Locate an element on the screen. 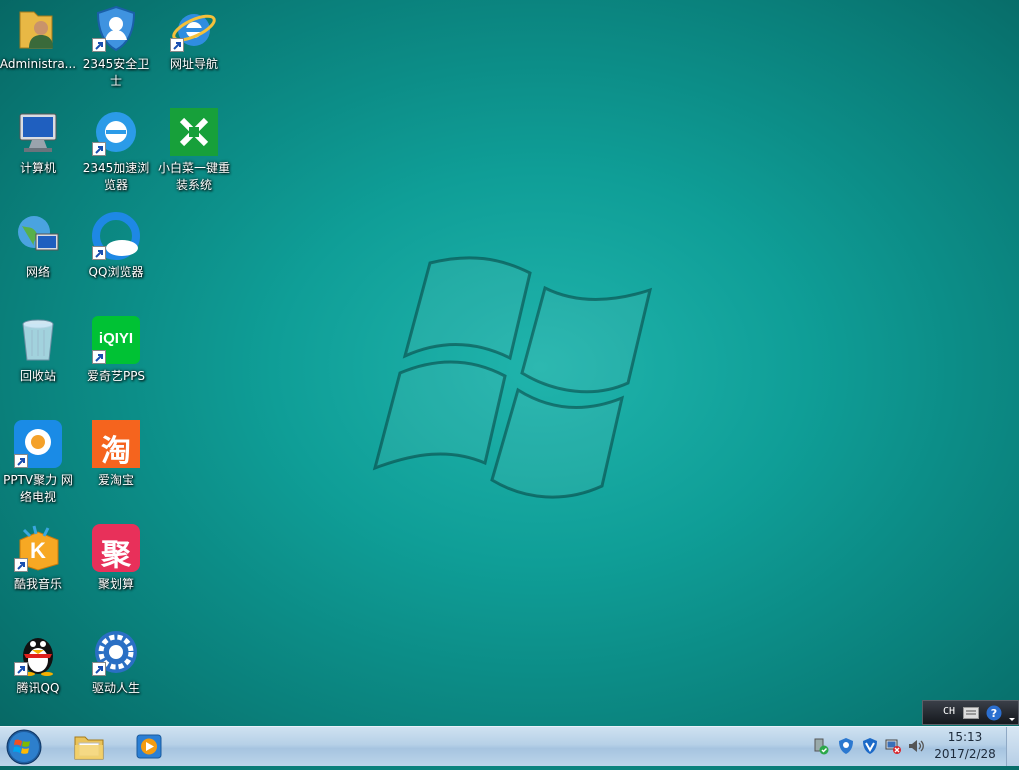 Image resolution: width=1019 pixels, height=770 pixels. taskbar-media-player-button is located at coordinates (148, 746).